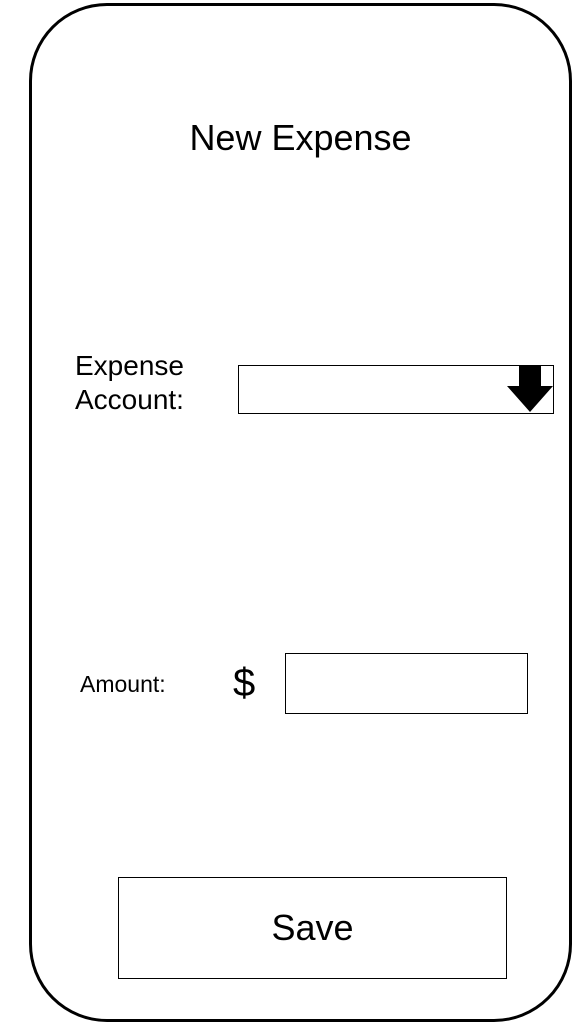  What do you see at coordinates (406, 683) in the screenshot?
I see `amount-input` at bounding box center [406, 683].